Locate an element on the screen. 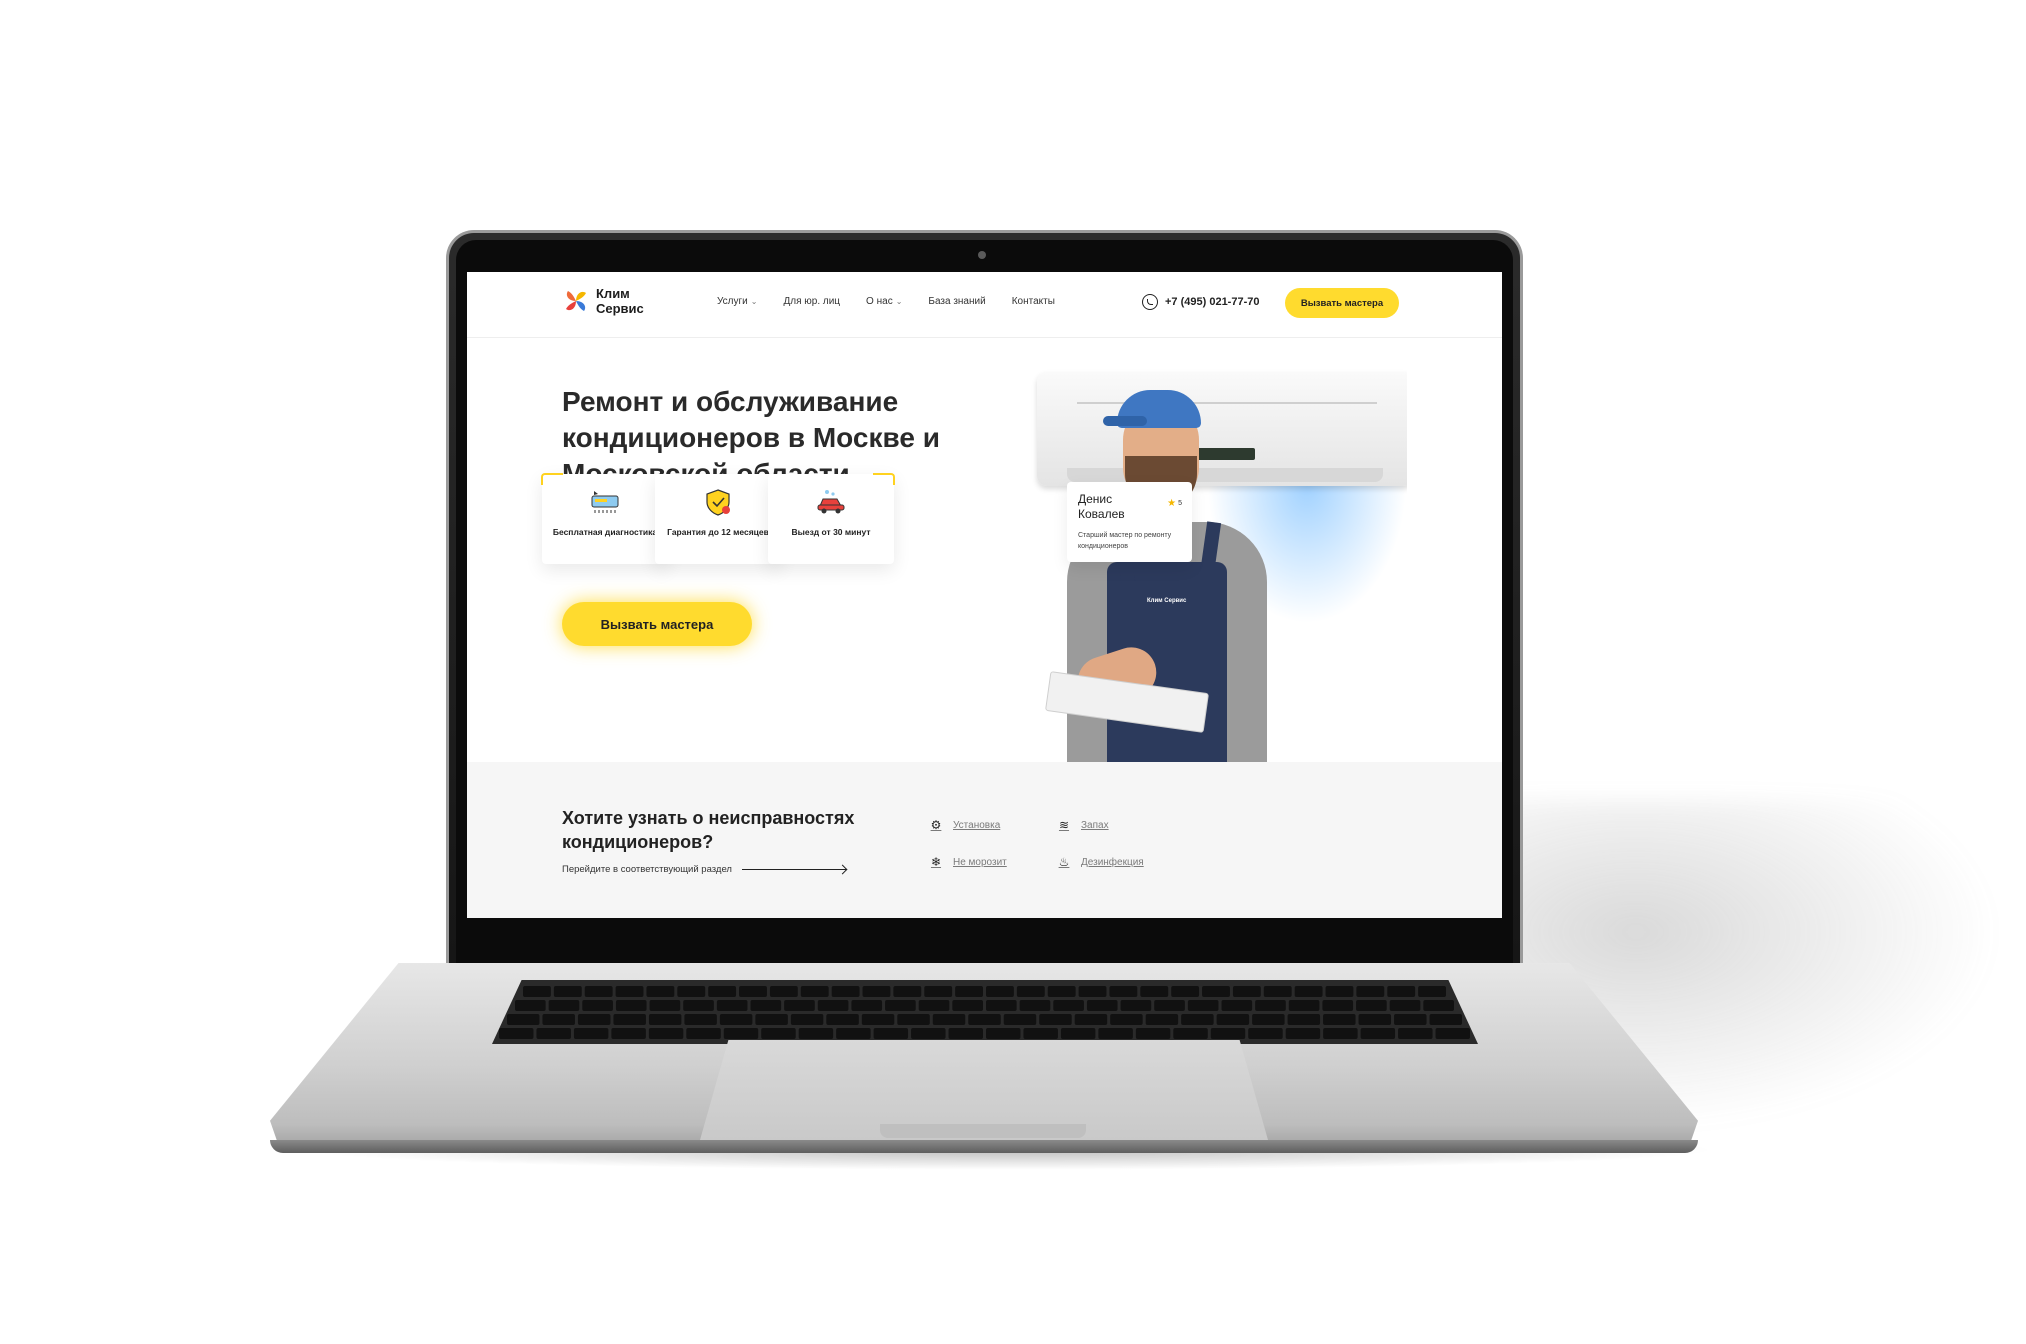  fan-logo-icon is located at coordinates (576, 301).